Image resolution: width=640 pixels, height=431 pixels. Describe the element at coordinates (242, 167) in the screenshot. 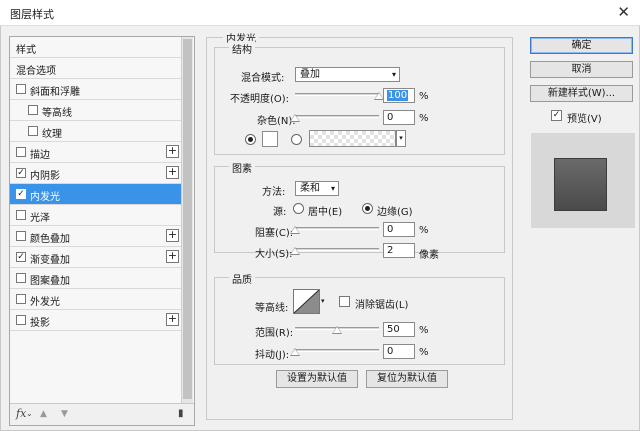

I see `elements-title: 图素` at that location.